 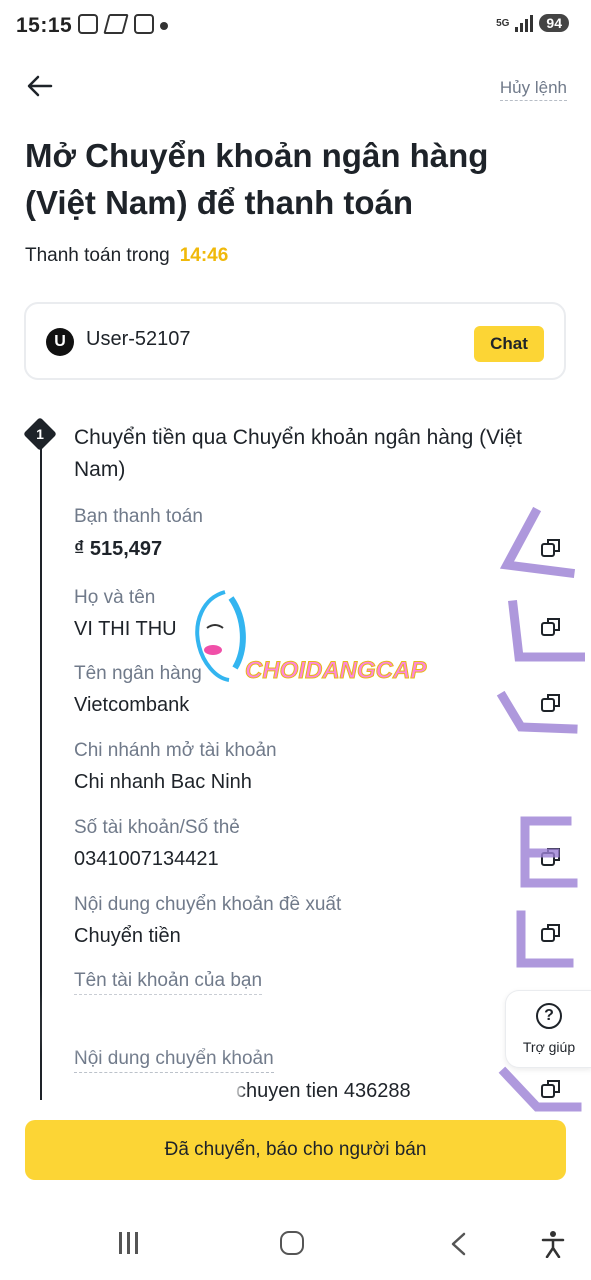 I want to click on amount-value: ₫ 515,497, so click(x=118, y=549).